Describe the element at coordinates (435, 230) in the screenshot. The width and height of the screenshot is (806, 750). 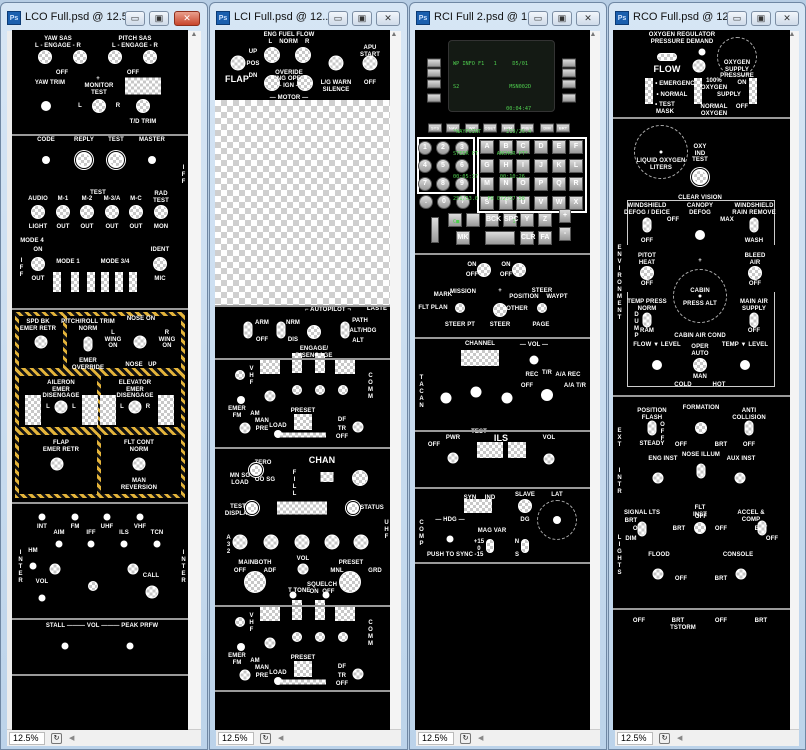
I see `cdu-rocker-key` at that location.